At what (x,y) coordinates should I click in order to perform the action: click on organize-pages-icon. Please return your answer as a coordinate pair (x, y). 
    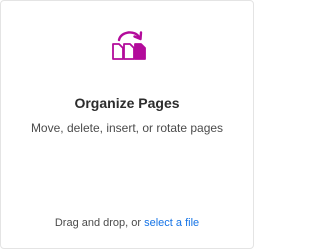
    Looking at the image, I should click on (129, 45).